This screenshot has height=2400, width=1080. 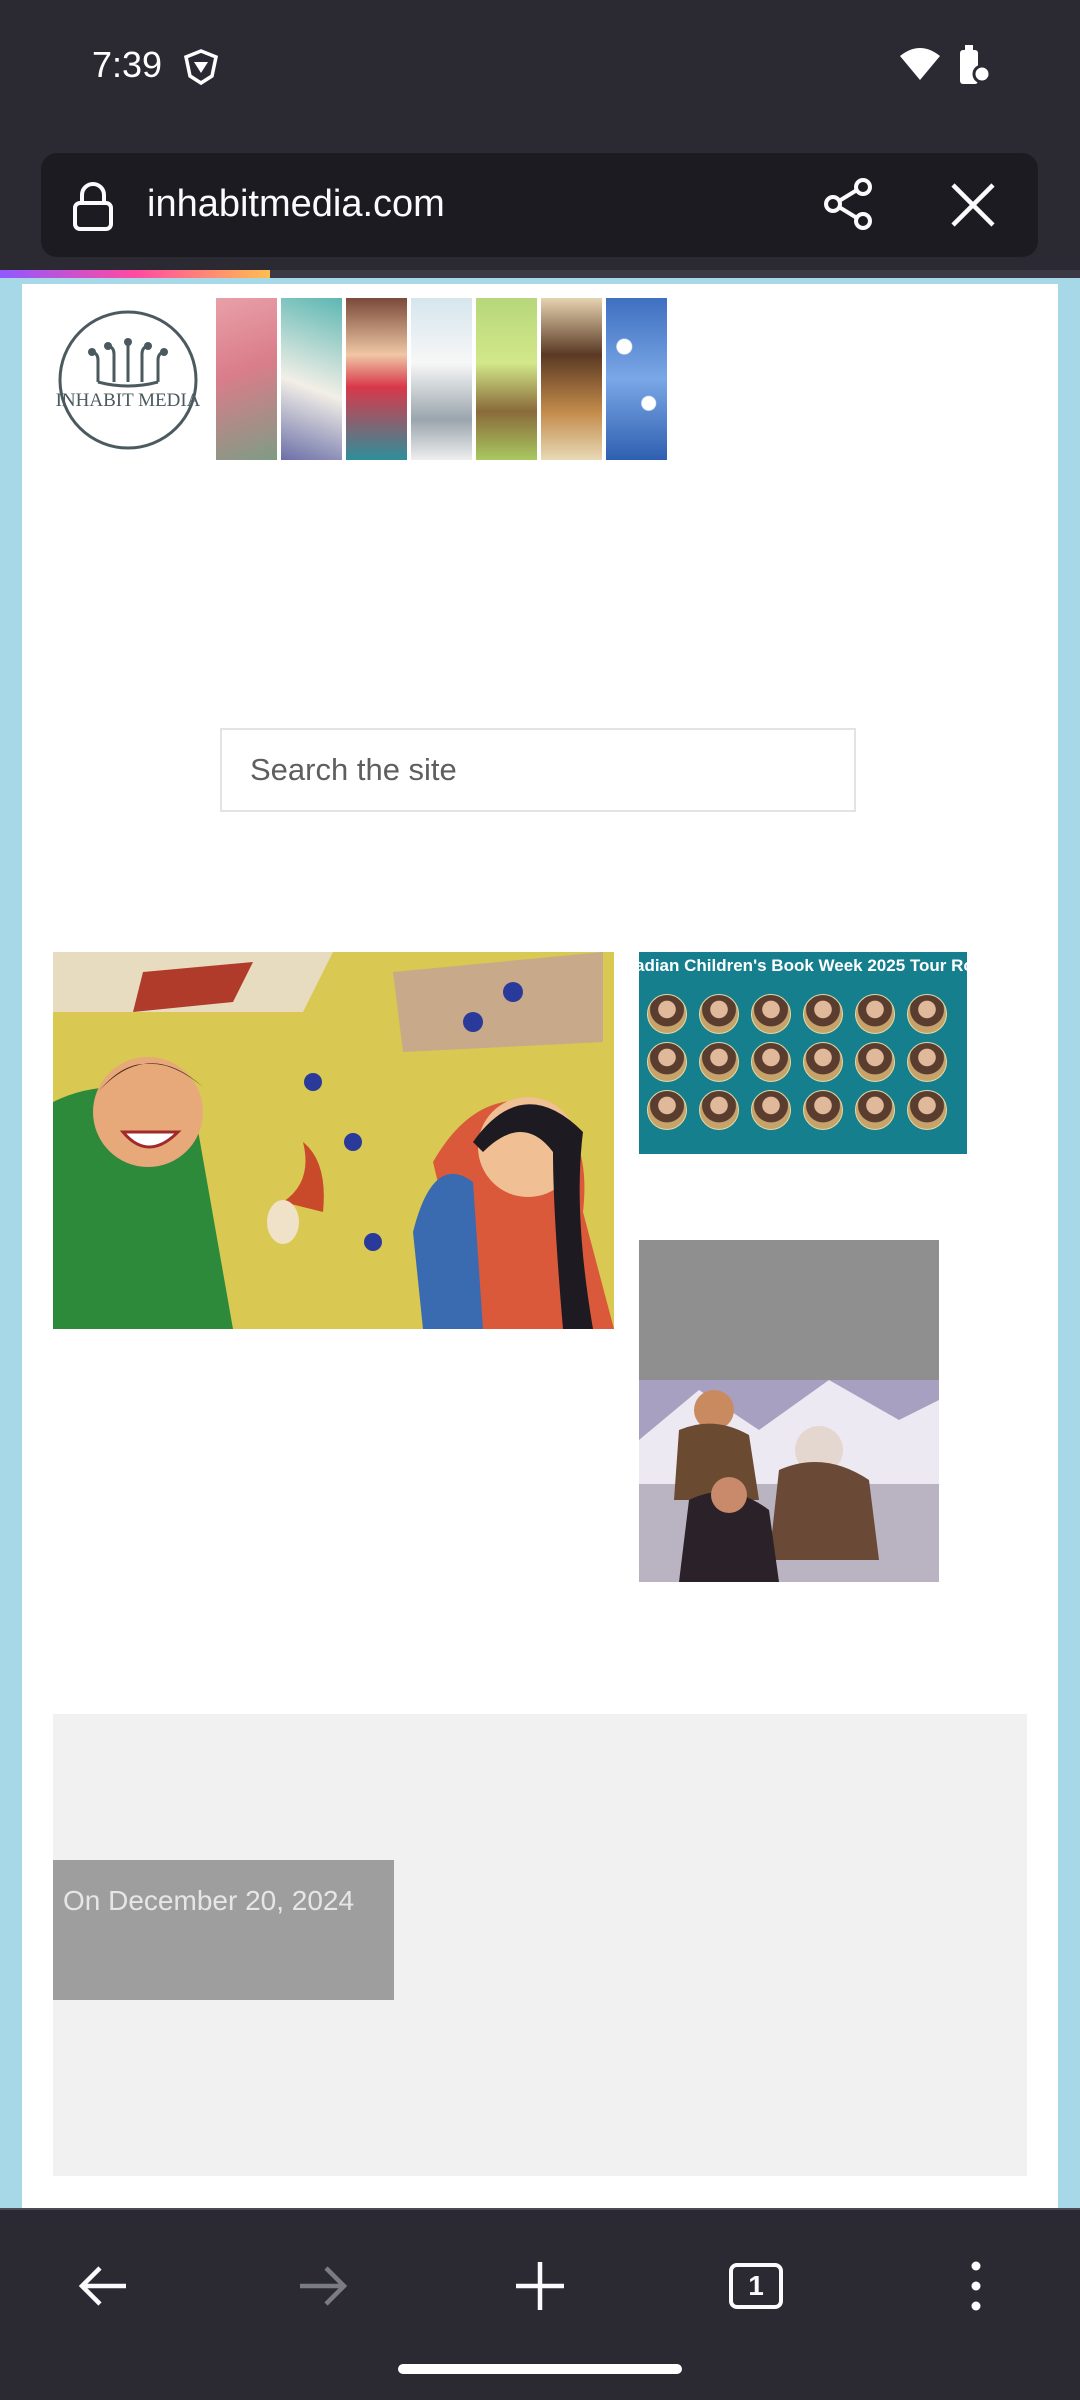 What do you see at coordinates (311, 379) in the screenshot?
I see `banner-strip-wave` at bounding box center [311, 379].